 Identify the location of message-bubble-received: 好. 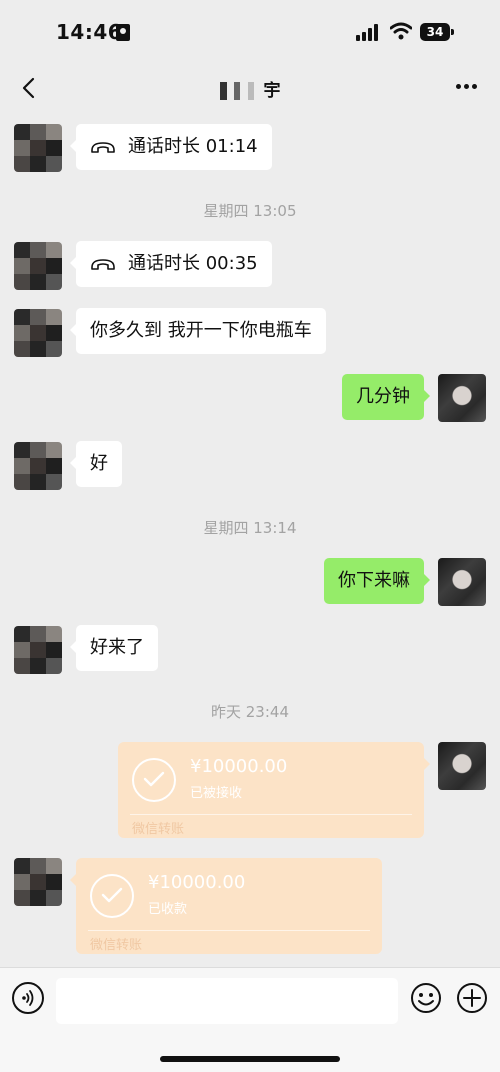
(96, 464).